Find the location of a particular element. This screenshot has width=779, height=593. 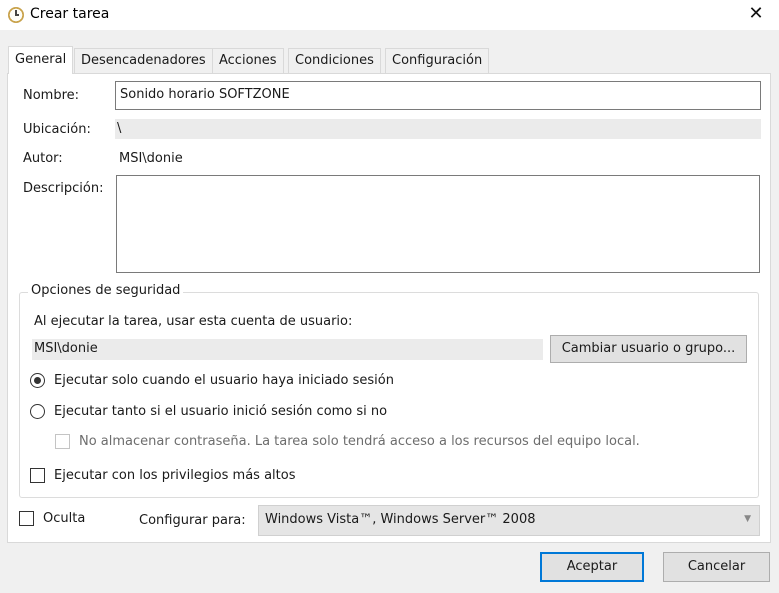

tab-condiciones: Condiciones is located at coordinates (334, 60).